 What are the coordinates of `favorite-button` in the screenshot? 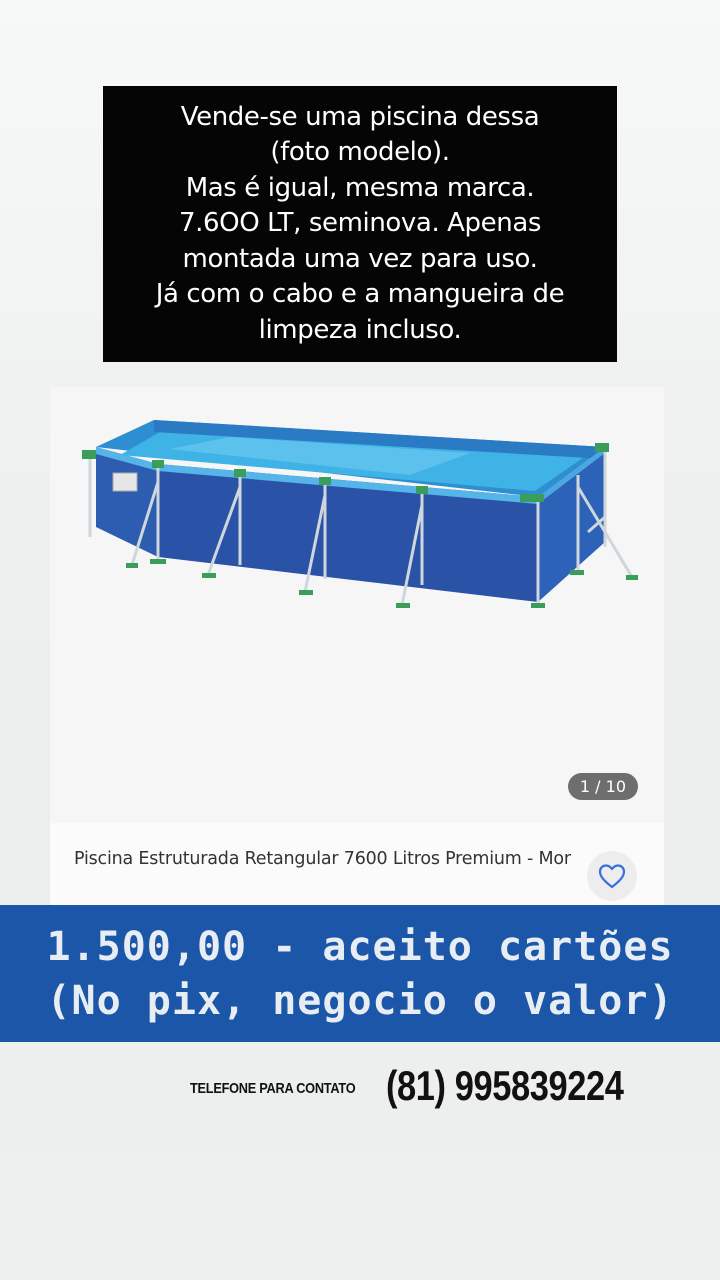 It's located at (612, 876).